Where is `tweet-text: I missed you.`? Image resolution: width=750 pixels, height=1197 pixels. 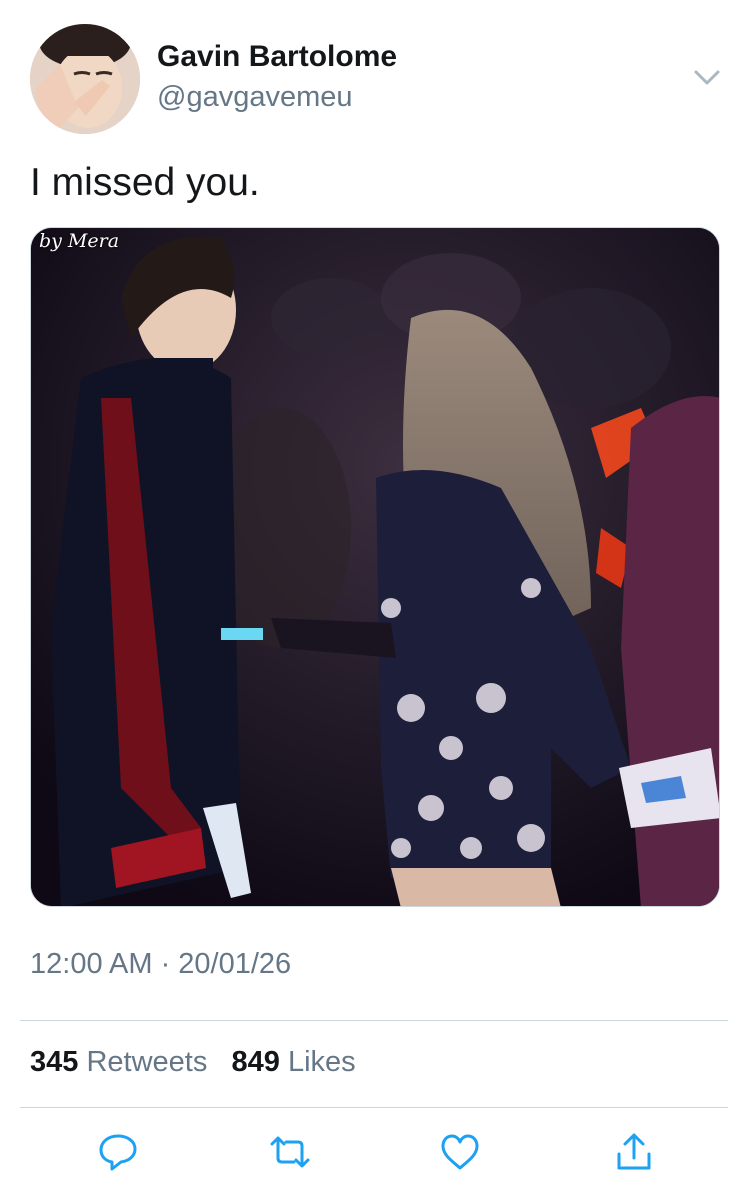 tweet-text: I missed you. is located at coordinates (145, 182).